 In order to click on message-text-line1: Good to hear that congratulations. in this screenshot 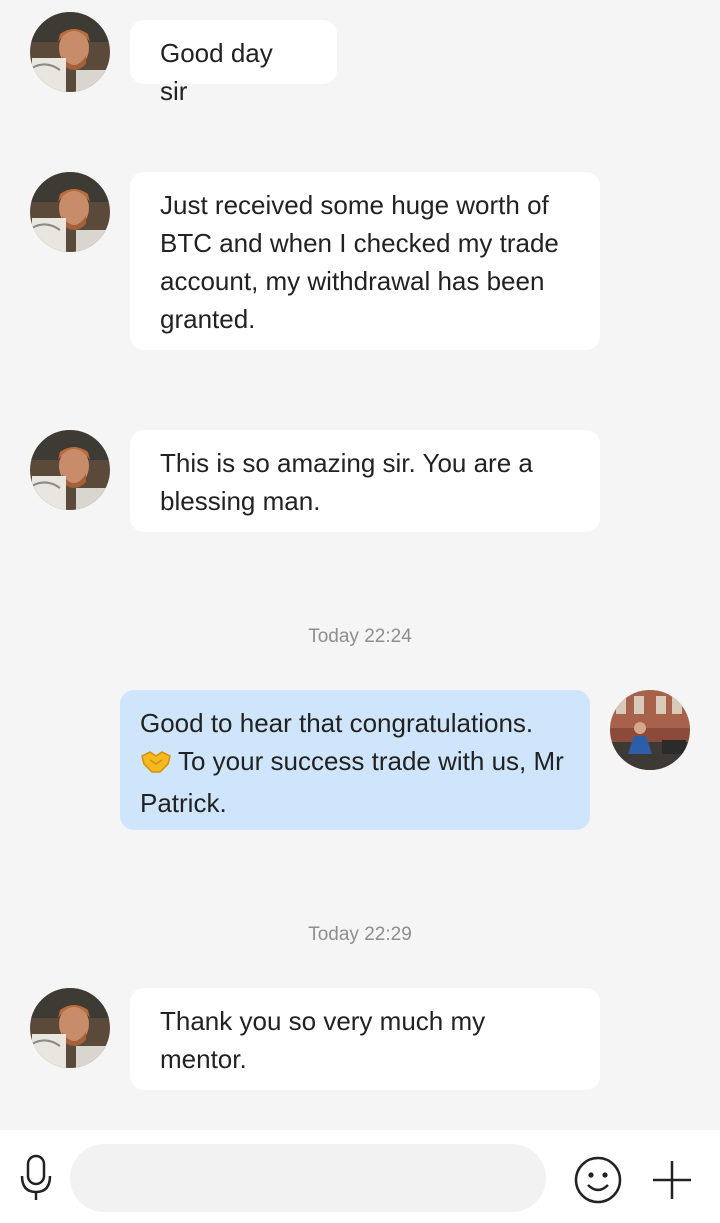, I will do `click(337, 723)`.